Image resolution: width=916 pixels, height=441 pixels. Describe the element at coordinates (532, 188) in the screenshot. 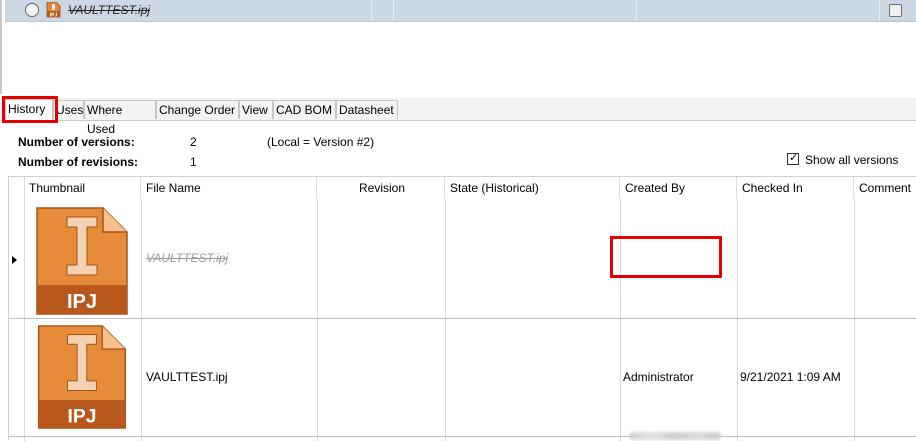

I see `col-header-state: State (Historical)` at that location.